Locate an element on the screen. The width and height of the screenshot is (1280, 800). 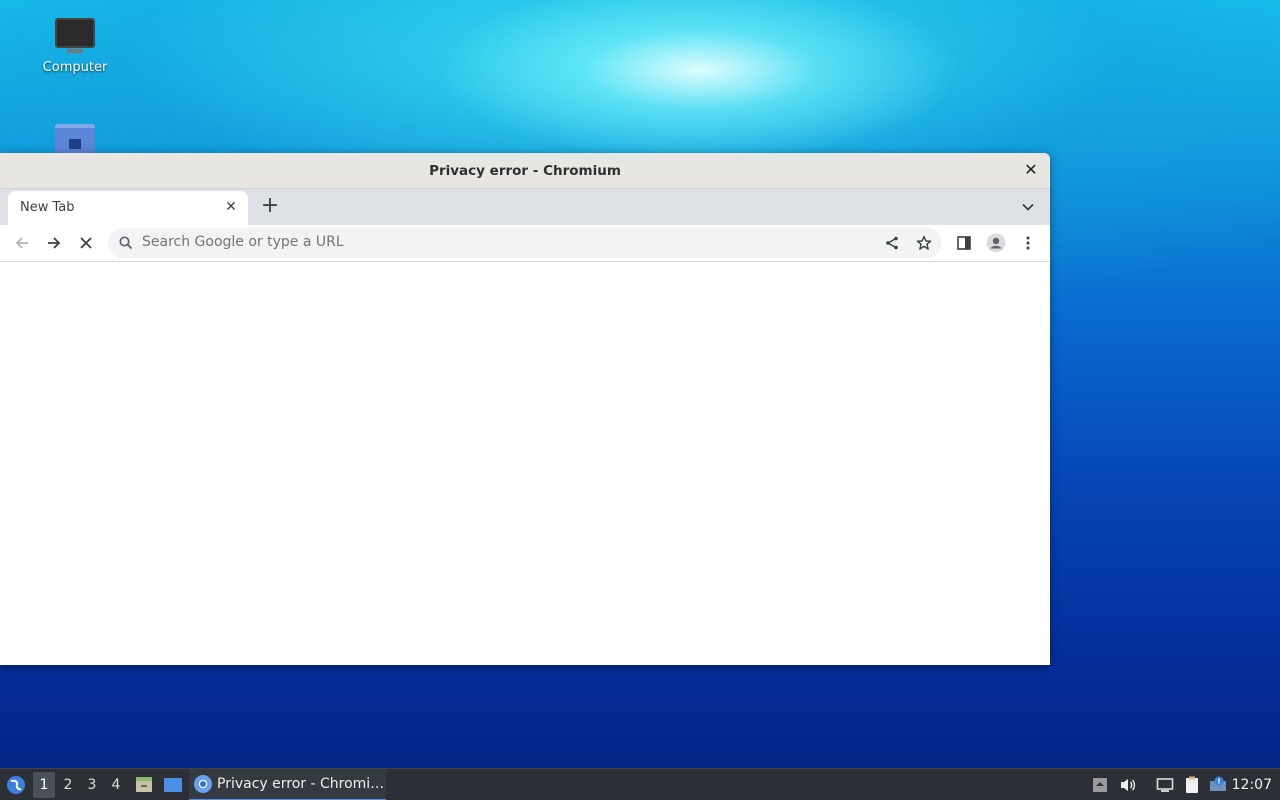
tray-clipboard is located at coordinates (1192, 784).